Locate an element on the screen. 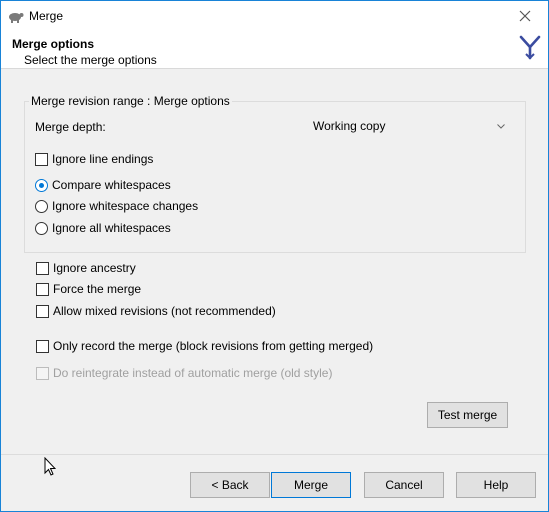  ignore-ancestry-checkbox: Ignore ancestry is located at coordinates (86, 268).